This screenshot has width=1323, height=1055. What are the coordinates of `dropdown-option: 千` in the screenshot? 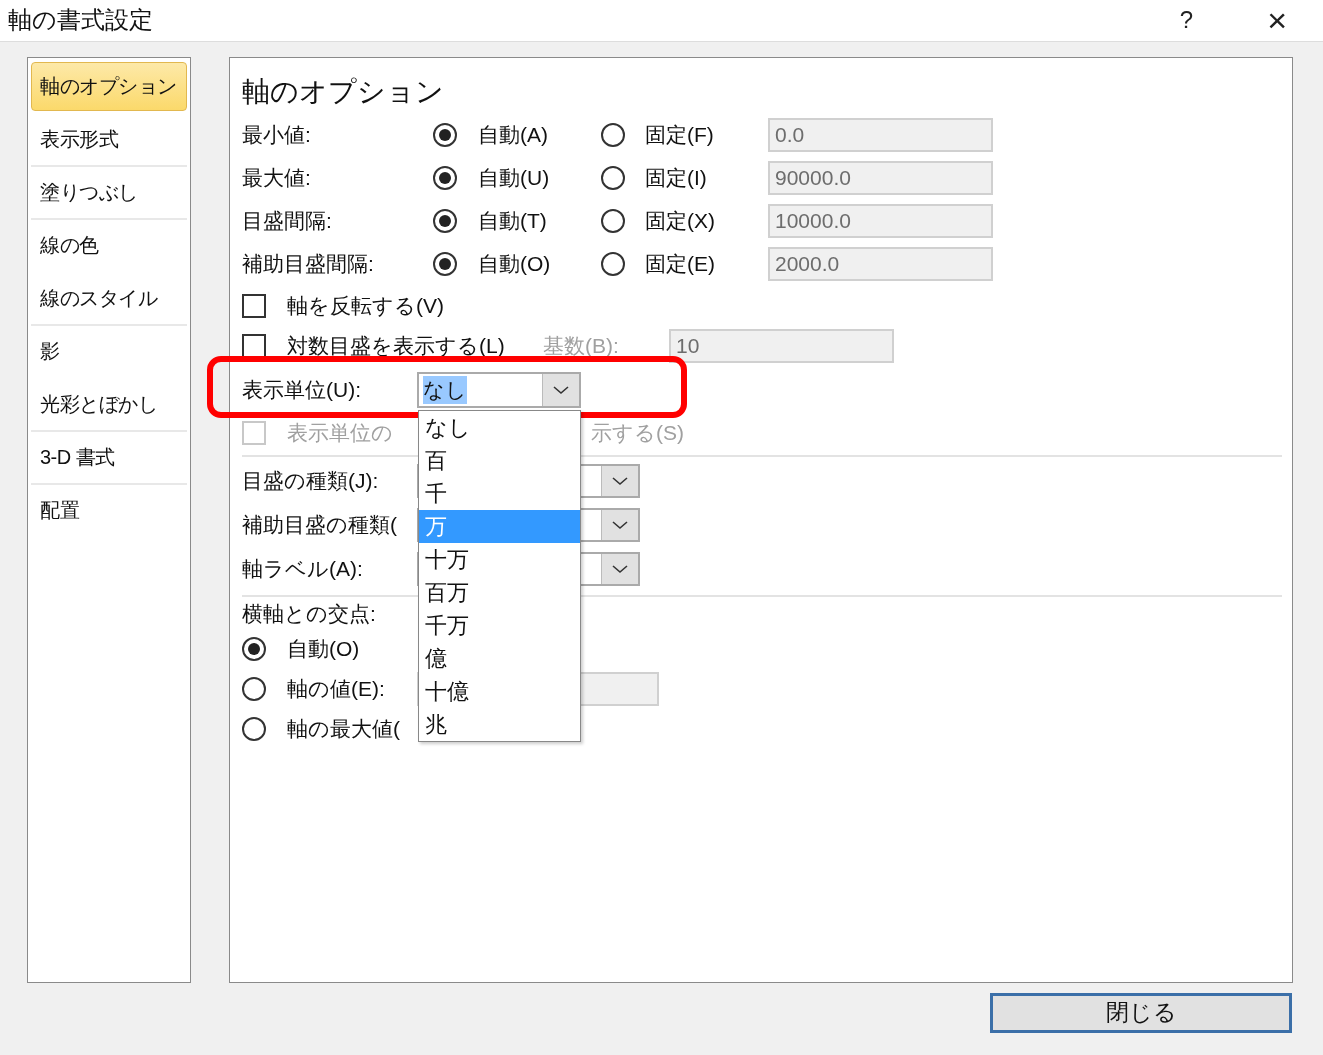 It's located at (499, 493).